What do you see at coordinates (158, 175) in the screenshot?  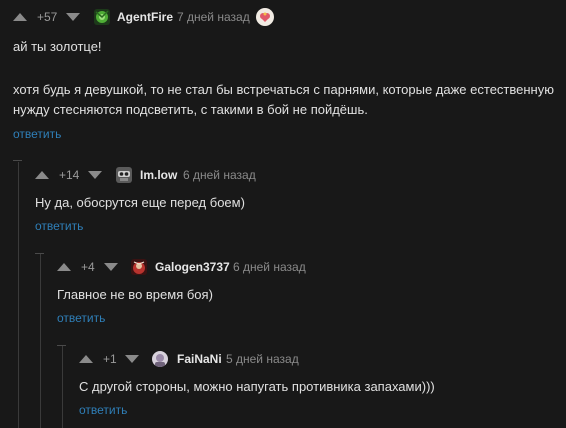 I see `comment-author: Im.low` at bounding box center [158, 175].